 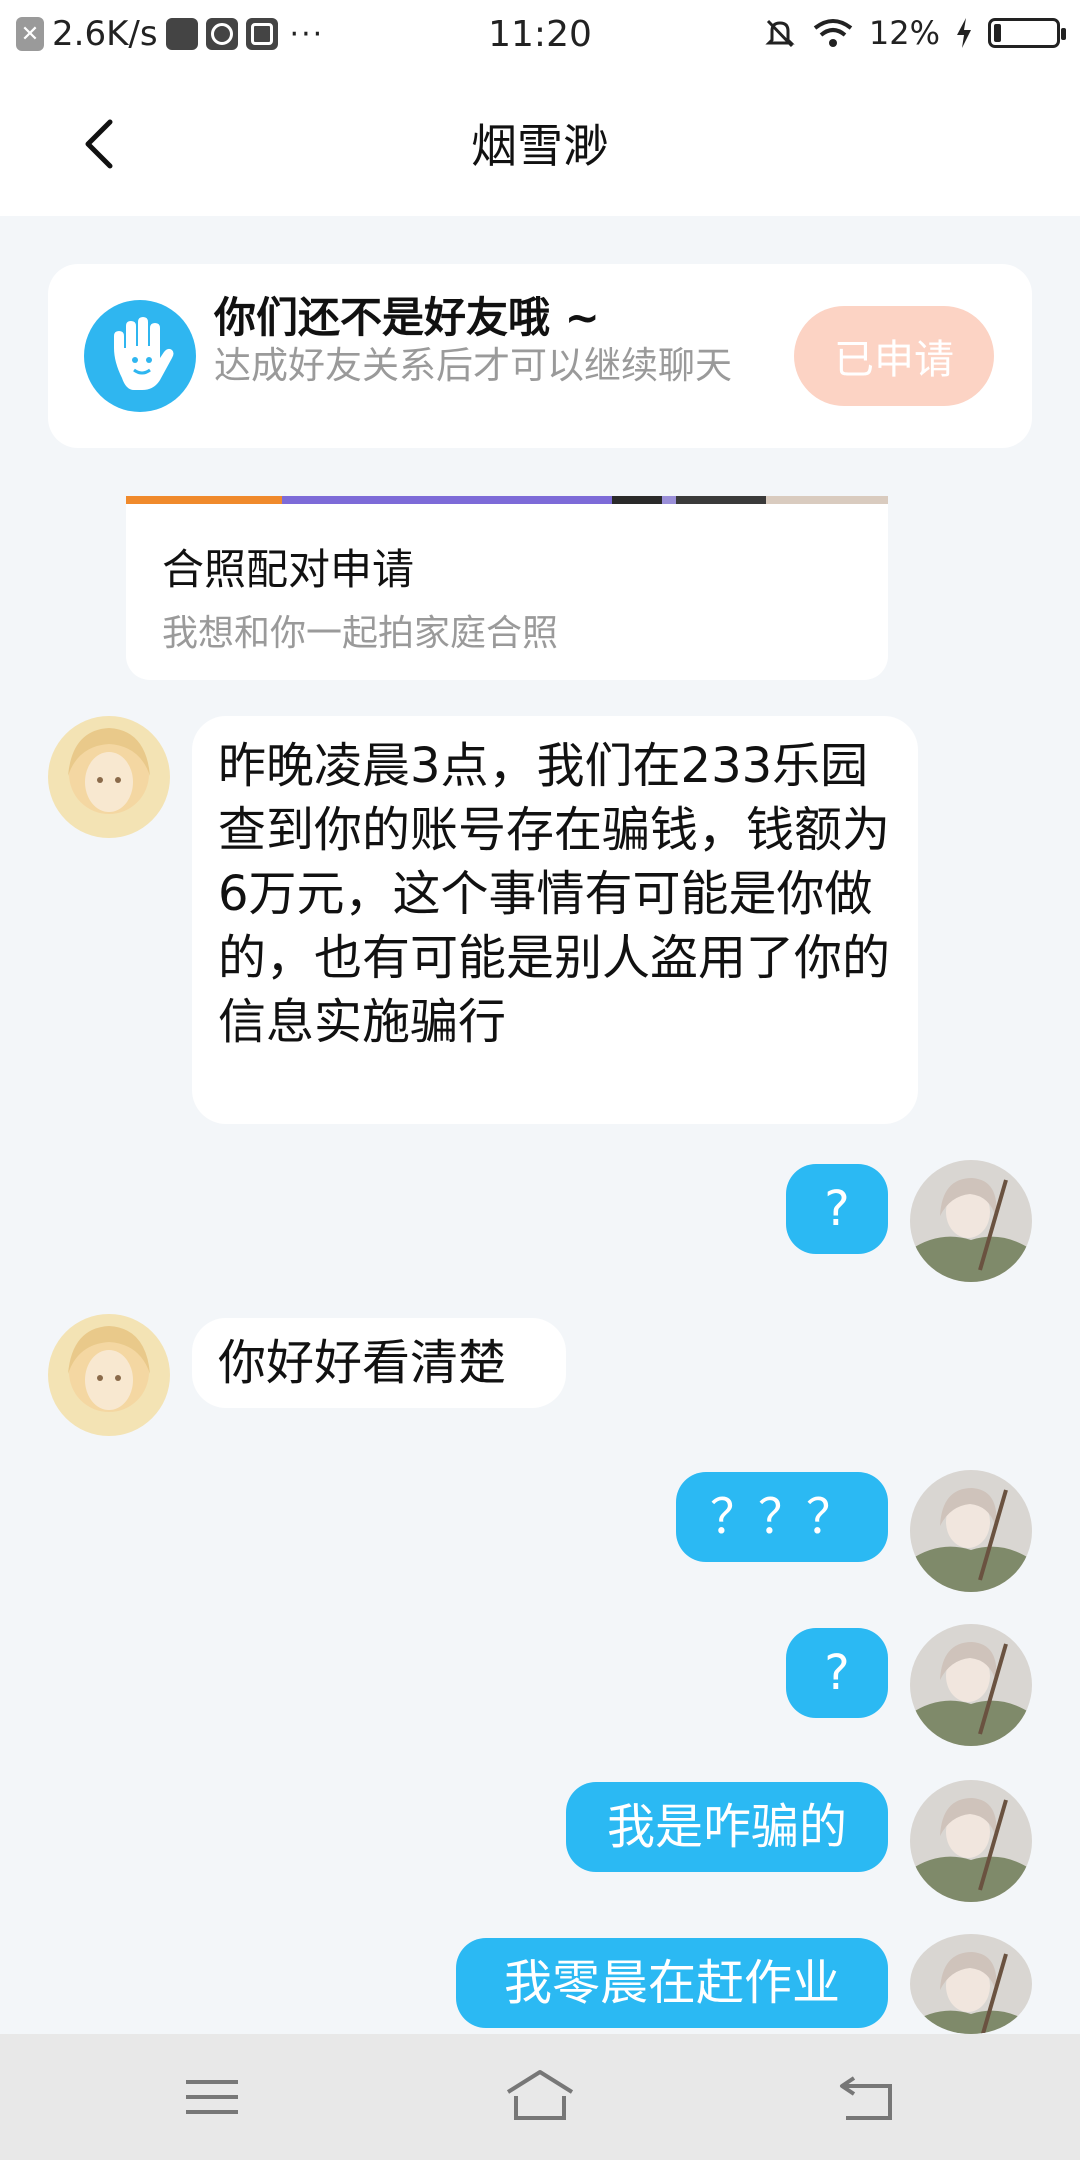 I want to click on notice-title: 你们还不是好友哦 ~, so click(x=407, y=317).